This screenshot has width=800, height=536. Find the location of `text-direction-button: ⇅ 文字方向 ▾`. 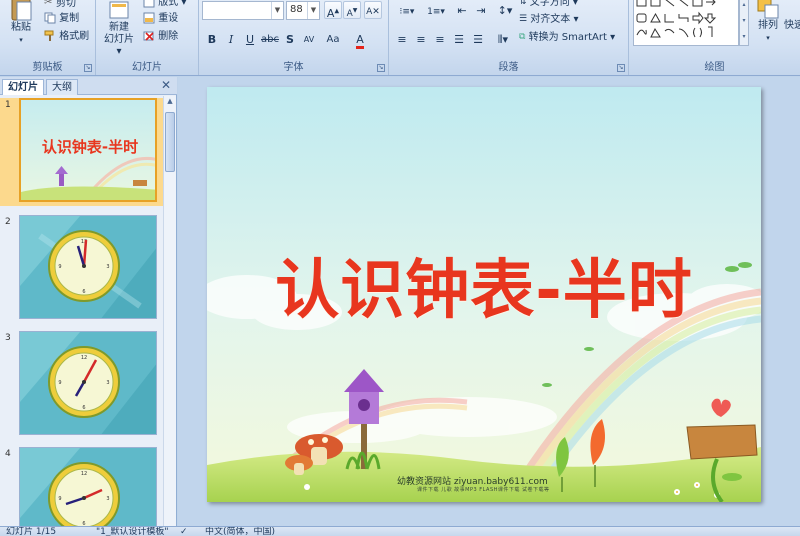

text-direction-button: ⇅ 文字方向 ▾ is located at coordinates (548, 5).